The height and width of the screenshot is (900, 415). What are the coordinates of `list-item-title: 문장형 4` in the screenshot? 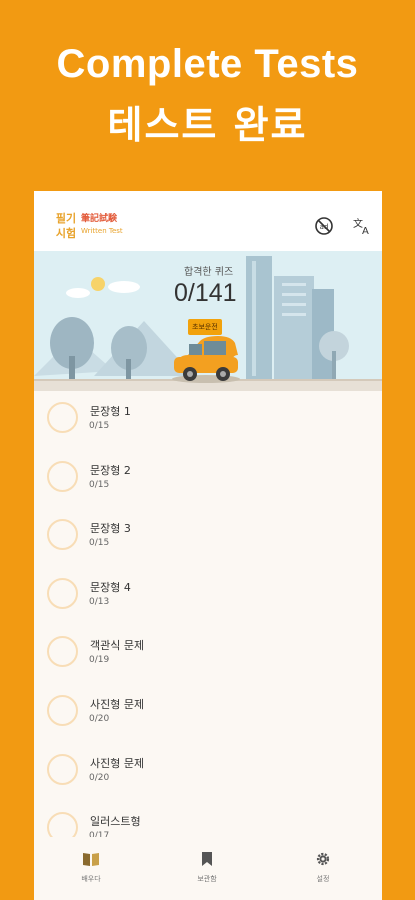 It's located at (110, 587).